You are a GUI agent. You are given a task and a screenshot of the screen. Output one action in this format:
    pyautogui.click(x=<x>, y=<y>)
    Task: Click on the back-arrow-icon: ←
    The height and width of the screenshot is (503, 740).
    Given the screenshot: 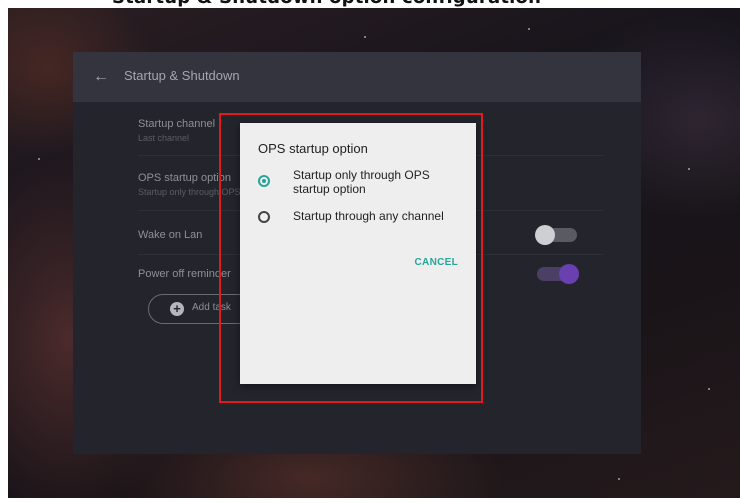 What is the action you would take?
    pyautogui.click(x=101, y=77)
    